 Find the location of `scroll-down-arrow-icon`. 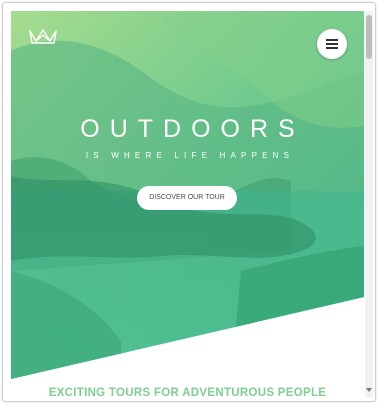

scroll-down-arrow-icon is located at coordinates (369, 390).